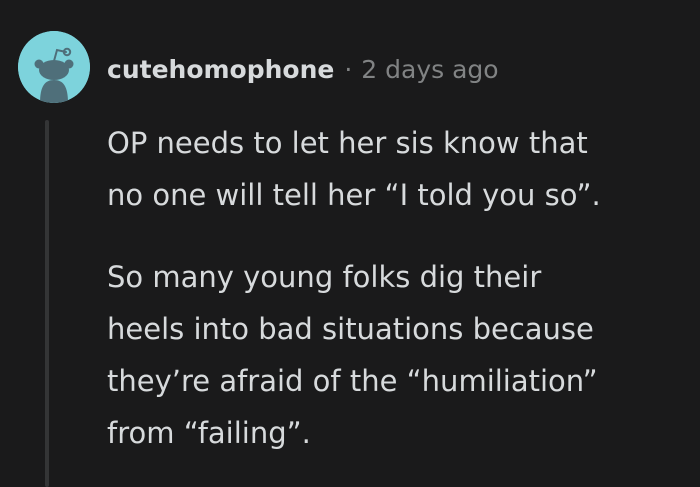 This screenshot has height=487, width=700. Describe the element at coordinates (220, 69) in the screenshot. I see `username-link: cutehomophone` at that location.